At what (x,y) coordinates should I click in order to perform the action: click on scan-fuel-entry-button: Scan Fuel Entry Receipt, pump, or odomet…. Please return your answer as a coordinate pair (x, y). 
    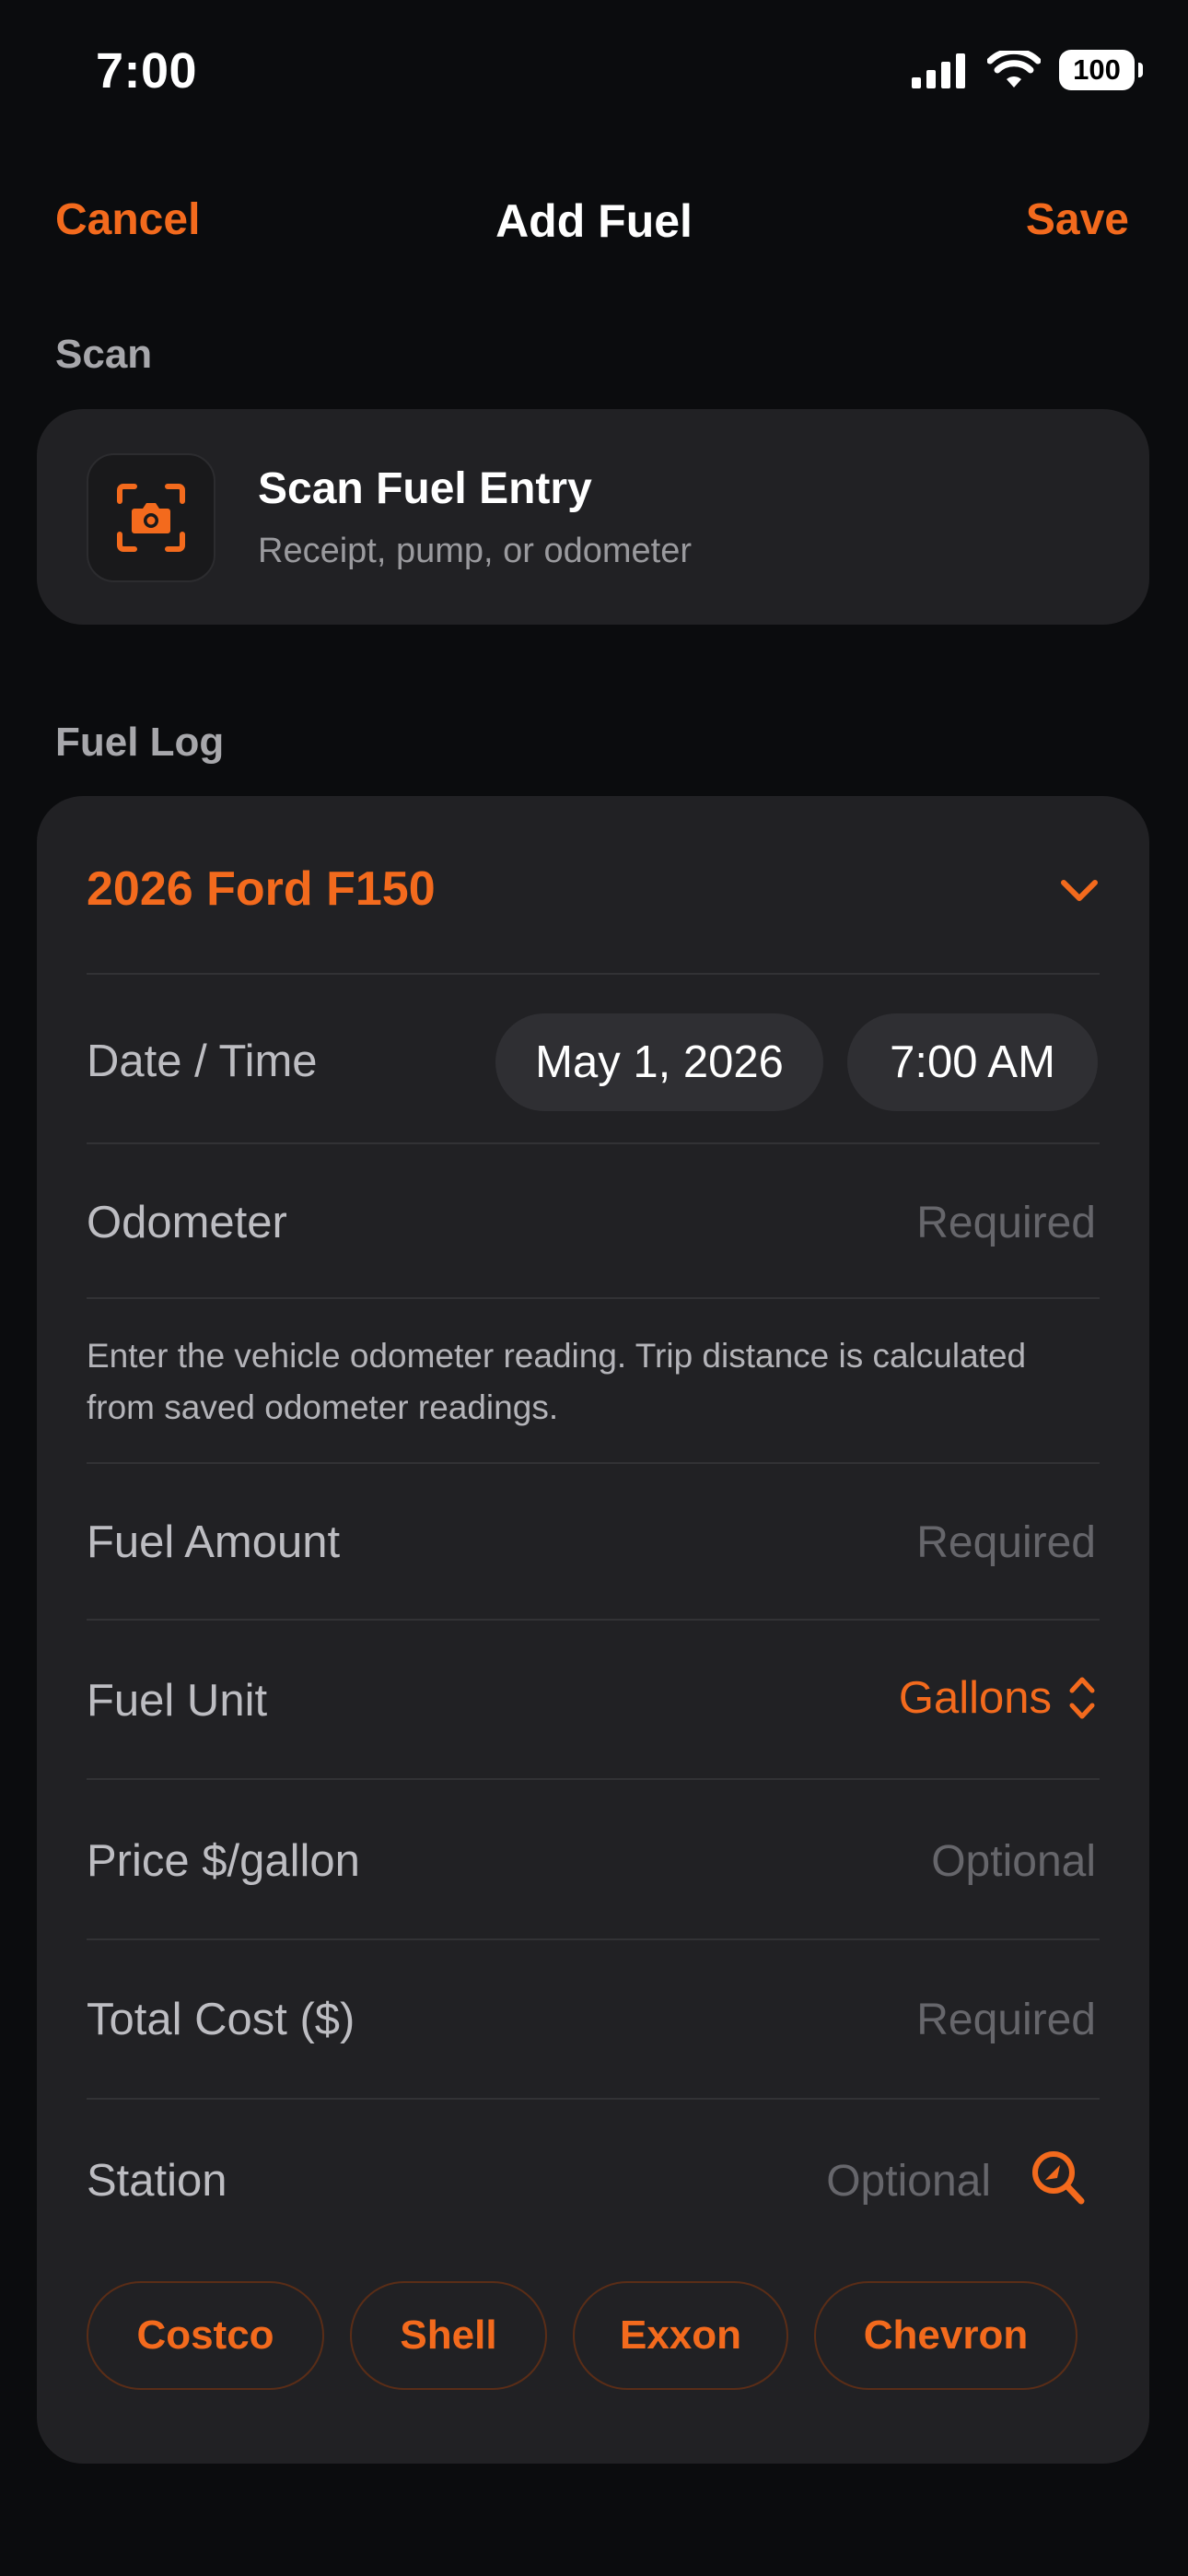
    Looking at the image, I should click on (593, 517).